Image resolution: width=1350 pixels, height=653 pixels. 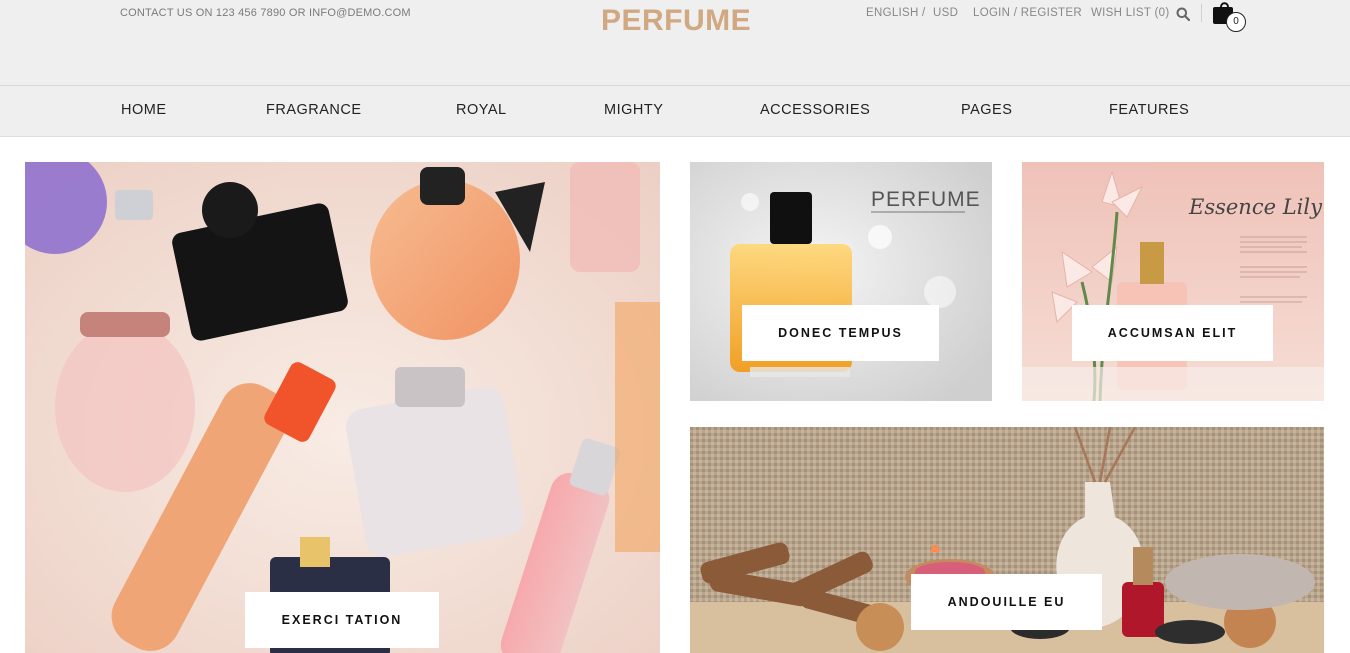 What do you see at coordinates (986, 110) in the screenshot?
I see `nav-pages: PAGES` at bounding box center [986, 110].